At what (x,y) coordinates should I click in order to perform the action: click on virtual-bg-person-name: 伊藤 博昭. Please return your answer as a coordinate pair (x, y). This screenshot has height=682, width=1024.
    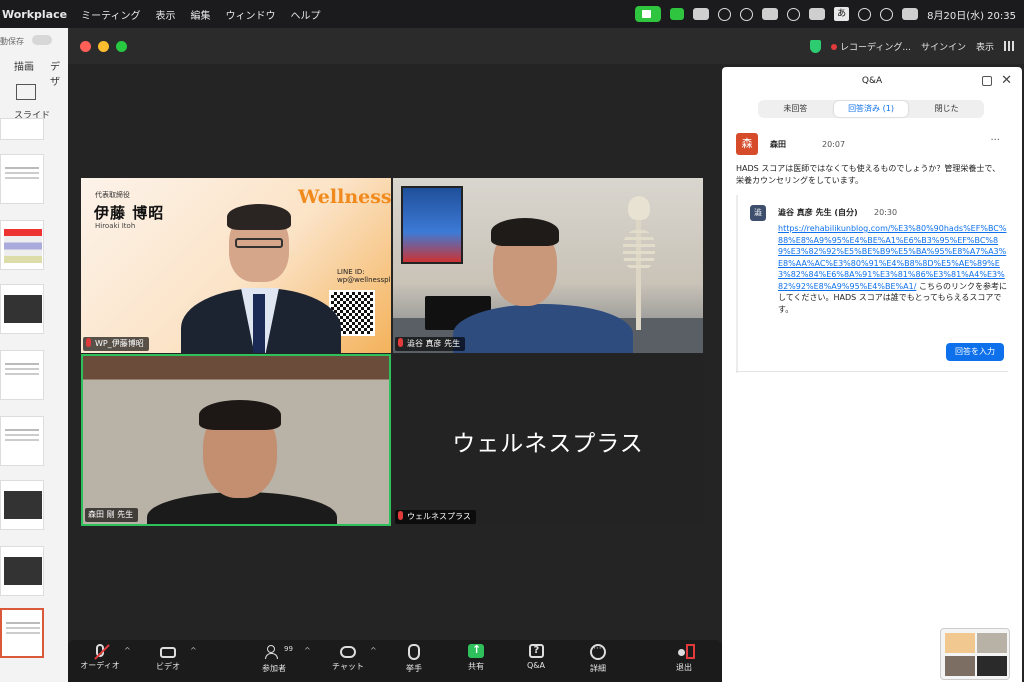
    Looking at the image, I should click on (129, 213).